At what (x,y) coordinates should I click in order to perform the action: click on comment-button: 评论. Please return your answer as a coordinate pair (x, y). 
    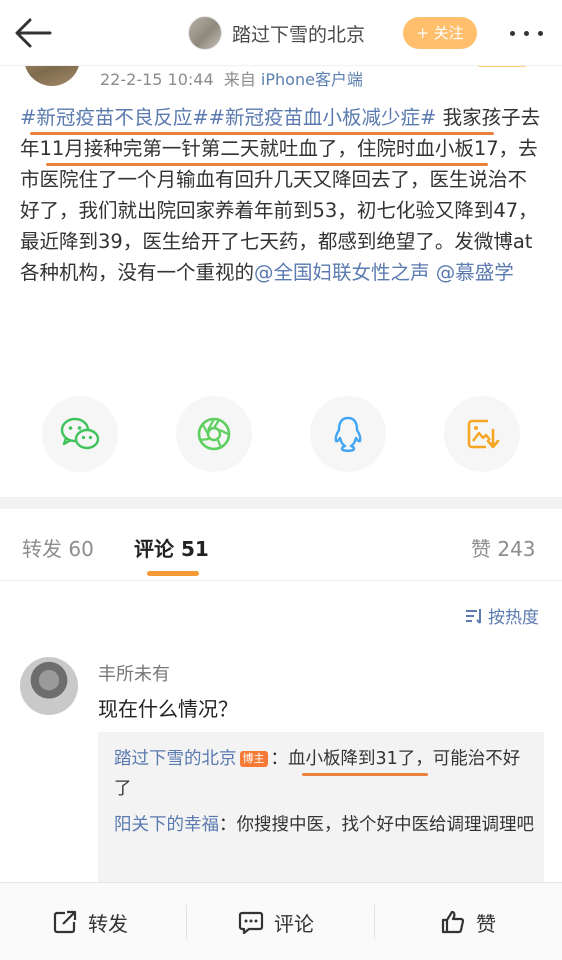
    Looking at the image, I should click on (276, 921).